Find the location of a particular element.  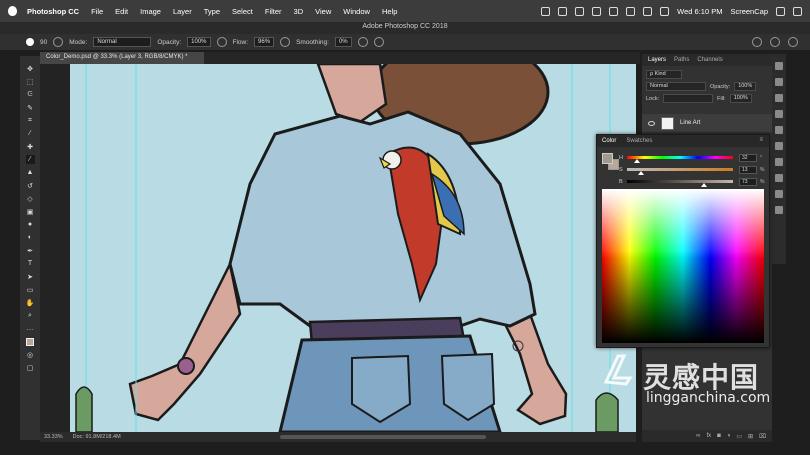

layer-thumbnail is located at coordinates (667, 123).